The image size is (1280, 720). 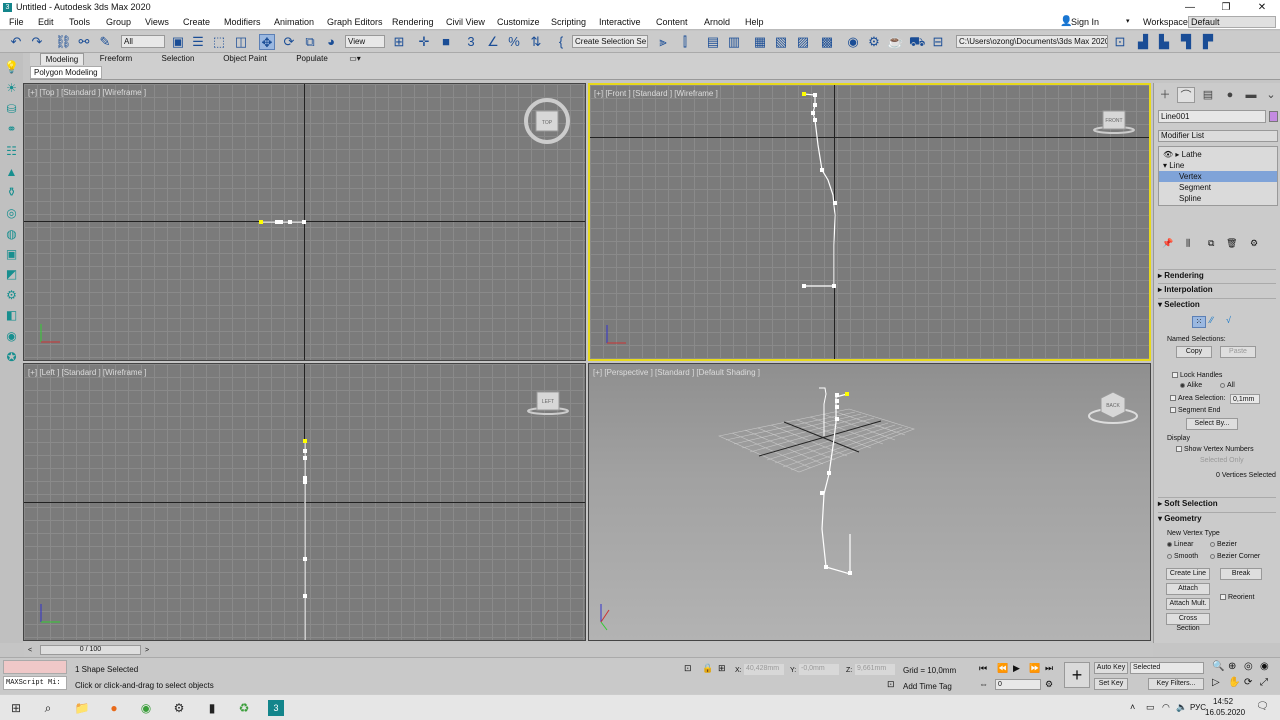 What do you see at coordinates (1218, 198) in the screenshot?
I see `stack-item-spline: Spline` at bounding box center [1218, 198].